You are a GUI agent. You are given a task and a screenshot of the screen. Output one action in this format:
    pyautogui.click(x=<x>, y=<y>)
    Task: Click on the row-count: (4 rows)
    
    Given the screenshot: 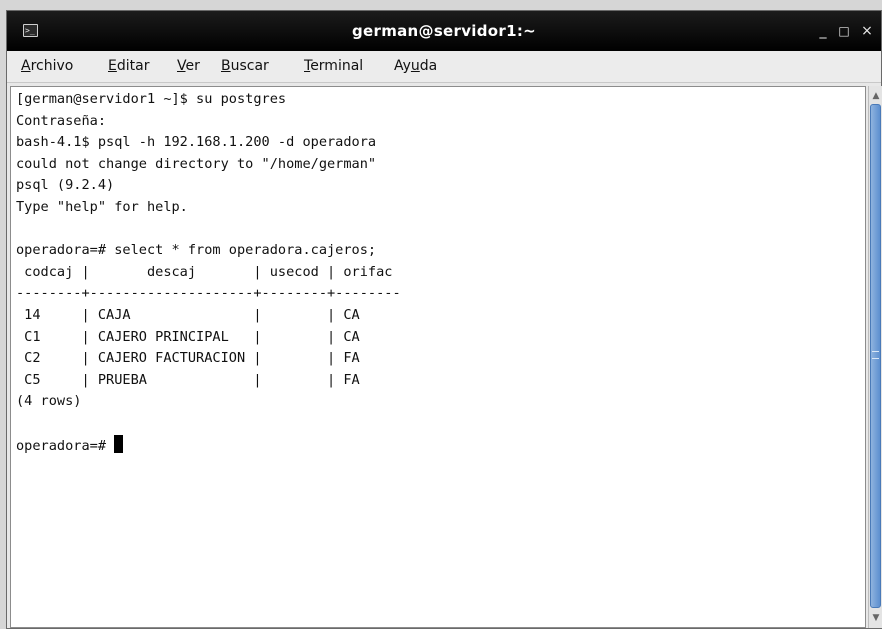 What is the action you would take?
    pyautogui.click(x=49, y=401)
    